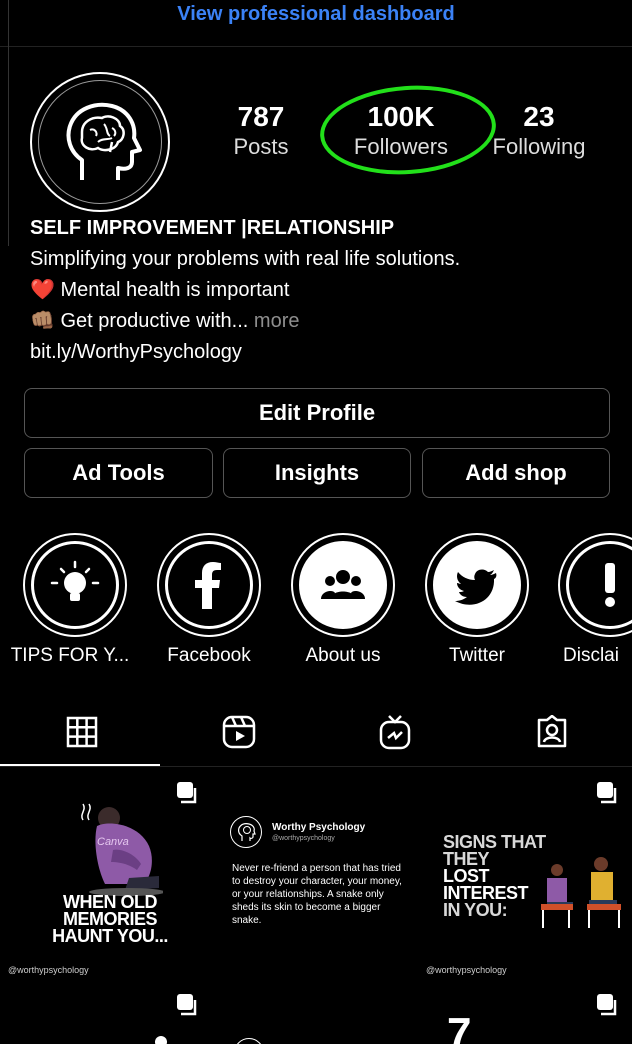  Describe the element at coordinates (175, 290) in the screenshot. I see `bio-text: Mental health is important` at that location.